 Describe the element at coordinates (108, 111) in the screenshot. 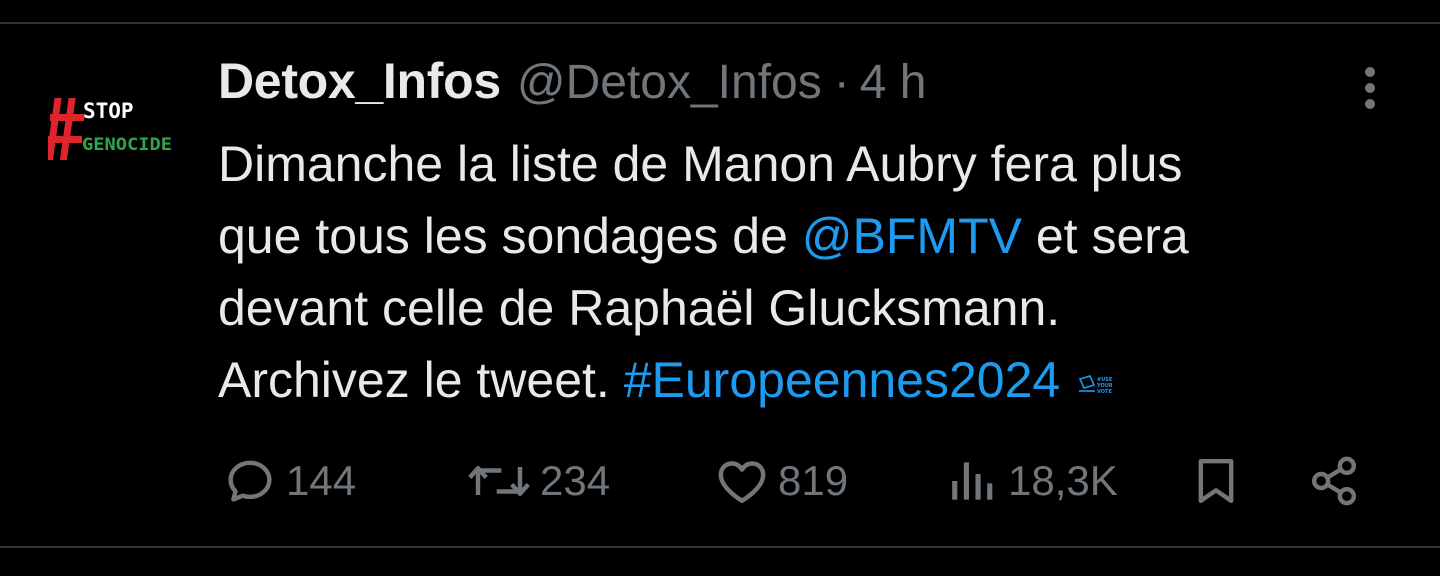

I see `avatar-text-top: STOP` at that location.